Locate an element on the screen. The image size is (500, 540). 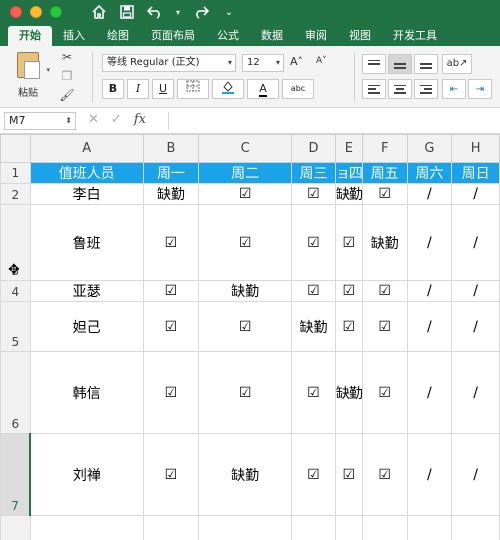
tab-review: 审阅 is located at coordinates (316, 36).